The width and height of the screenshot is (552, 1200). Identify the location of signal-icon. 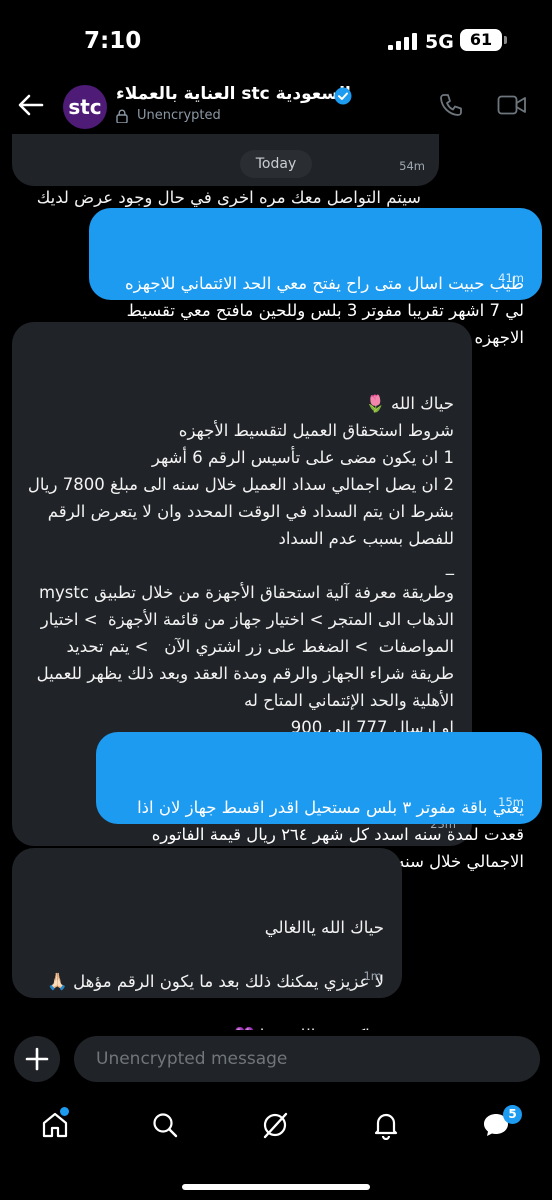
(402, 41).